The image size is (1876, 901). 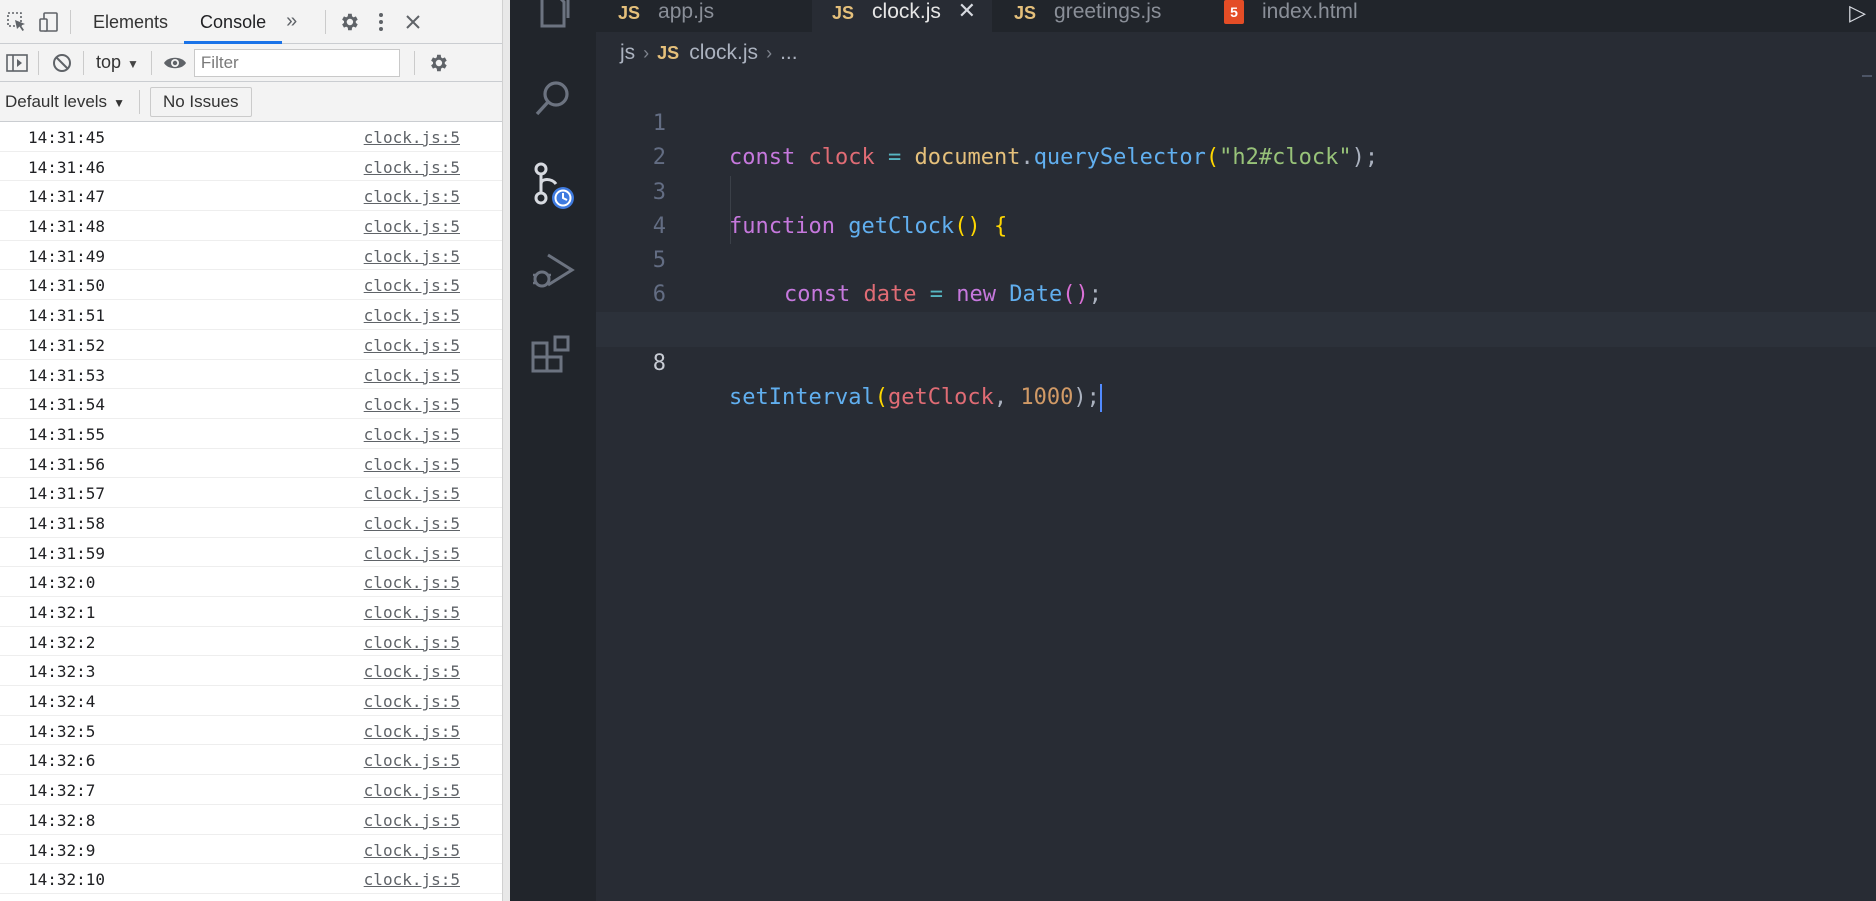 What do you see at coordinates (349, 22) in the screenshot?
I see `gear-icon` at bounding box center [349, 22].